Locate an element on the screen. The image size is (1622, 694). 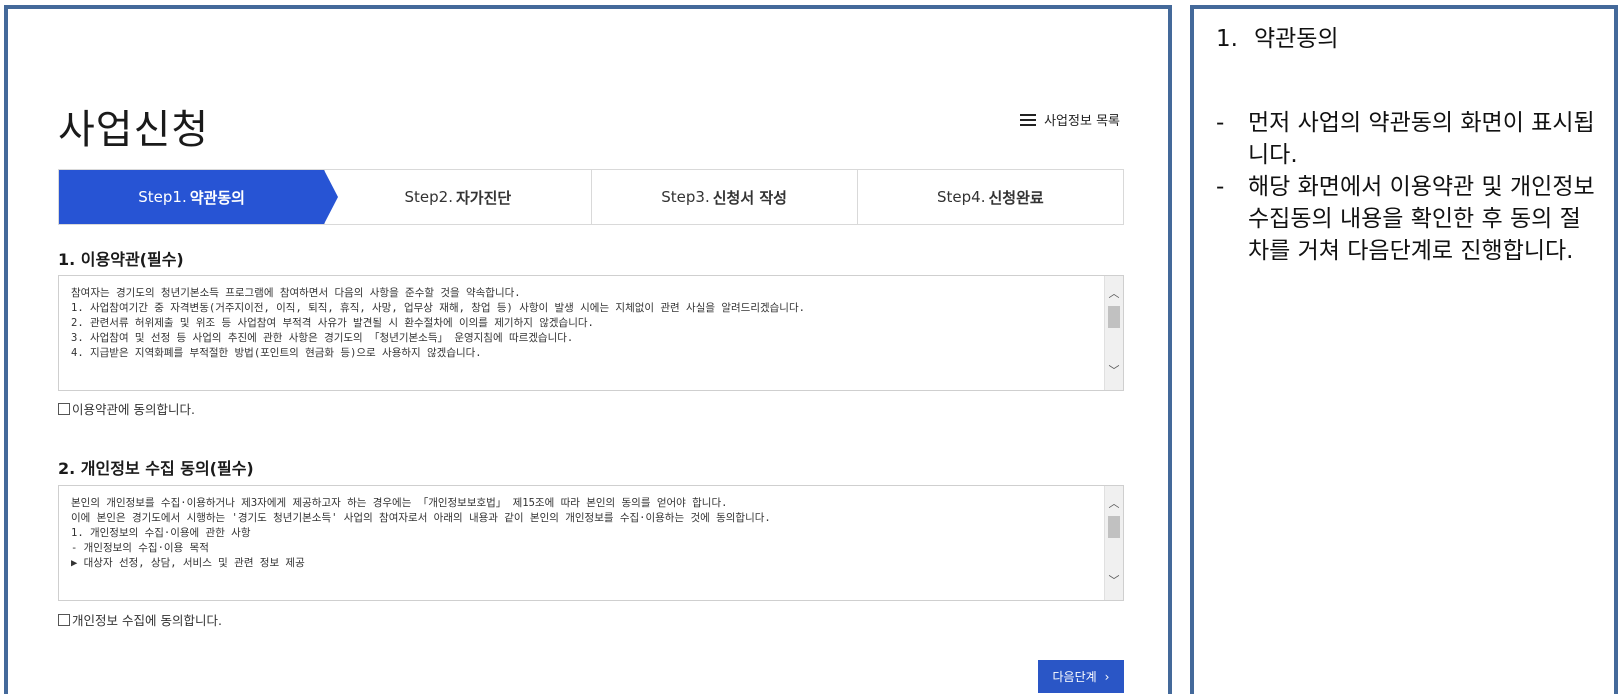
privacy-section-title: 2. 개인정보 수집 동의(필수) is located at coordinates (156, 468).